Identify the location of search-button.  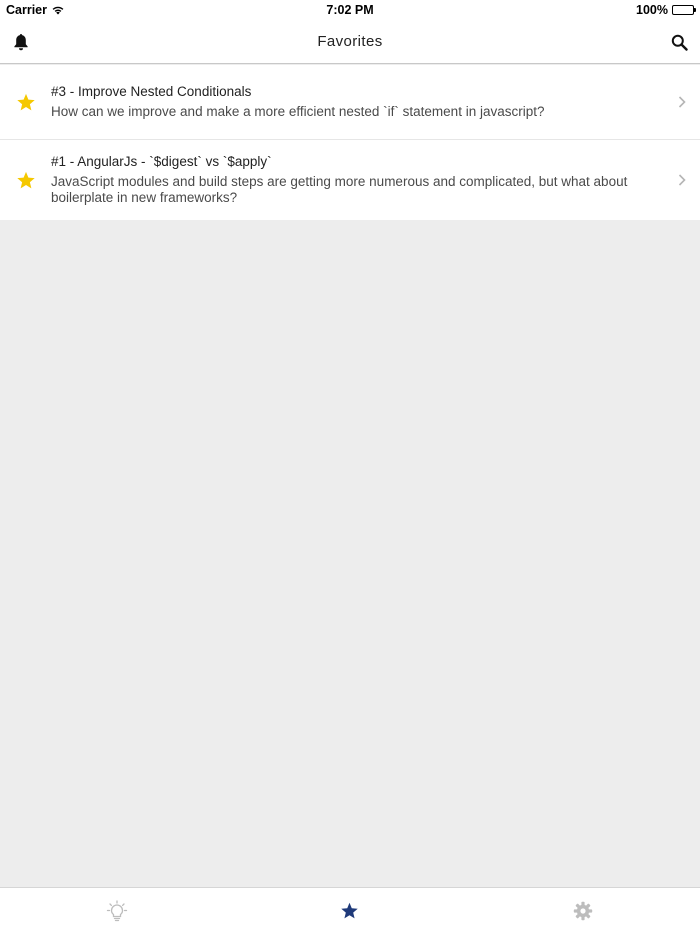
(679, 42).